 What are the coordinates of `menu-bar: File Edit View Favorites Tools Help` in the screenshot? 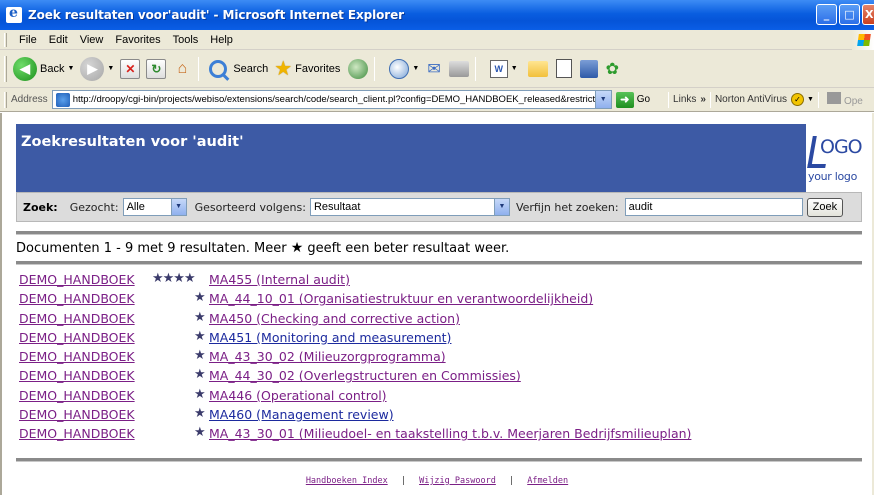 It's located at (437, 40).